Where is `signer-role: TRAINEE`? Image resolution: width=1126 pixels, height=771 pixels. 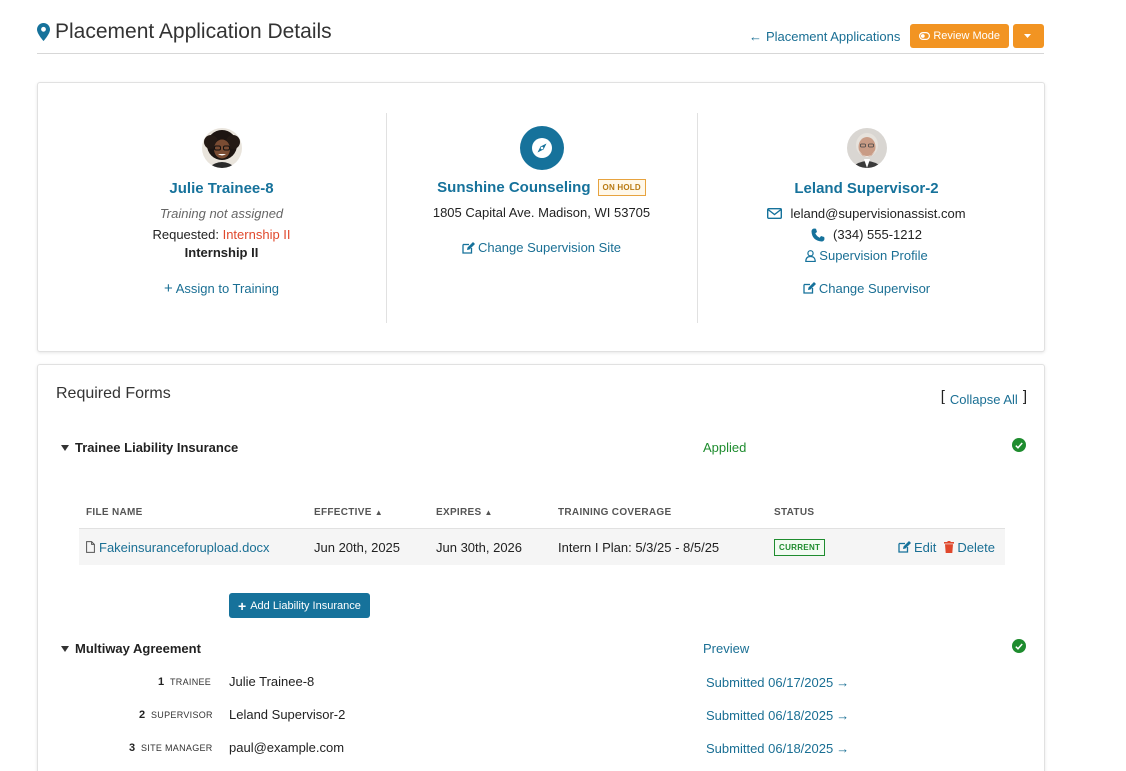
signer-role: TRAINEE is located at coordinates (191, 682).